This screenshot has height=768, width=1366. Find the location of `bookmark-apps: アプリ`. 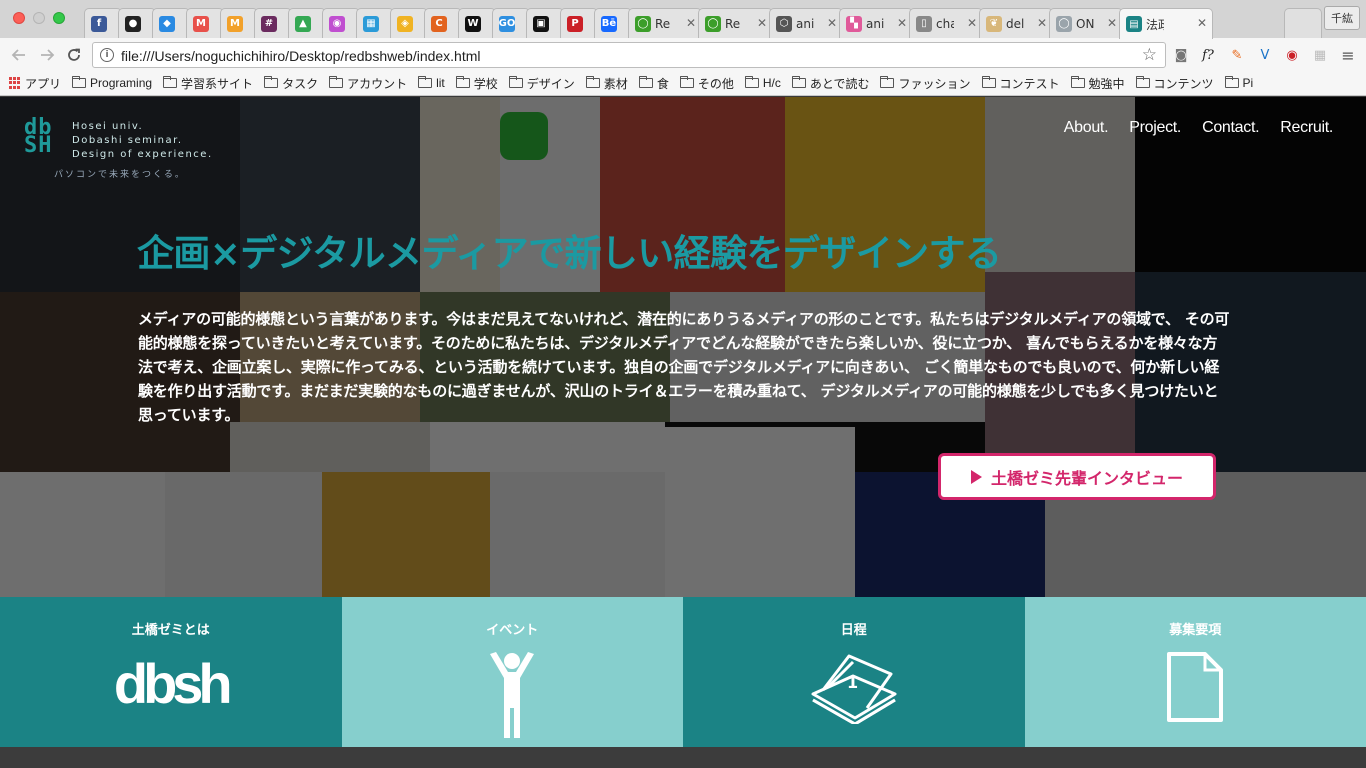

bookmark-apps: アプリ is located at coordinates (35, 83).